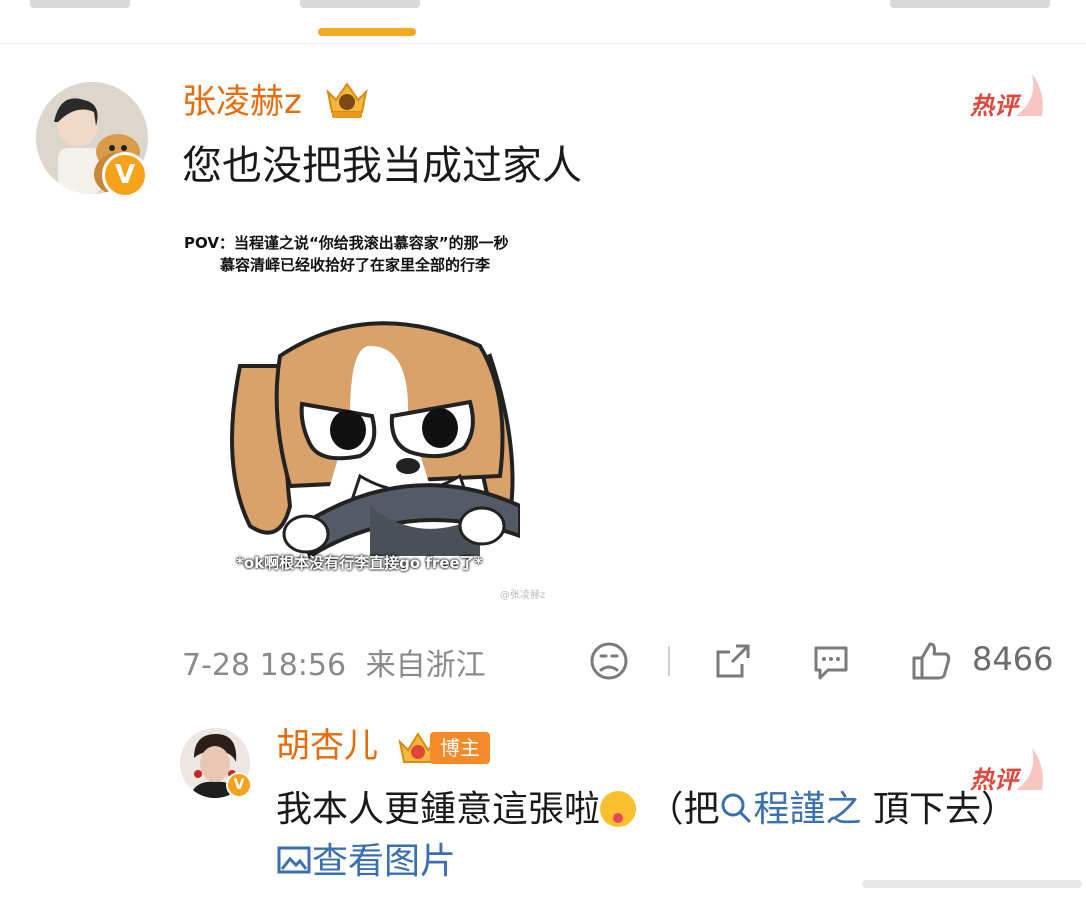  Describe the element at coordinates (733, 661) in the screenshot. I see `share-icon` at that location.